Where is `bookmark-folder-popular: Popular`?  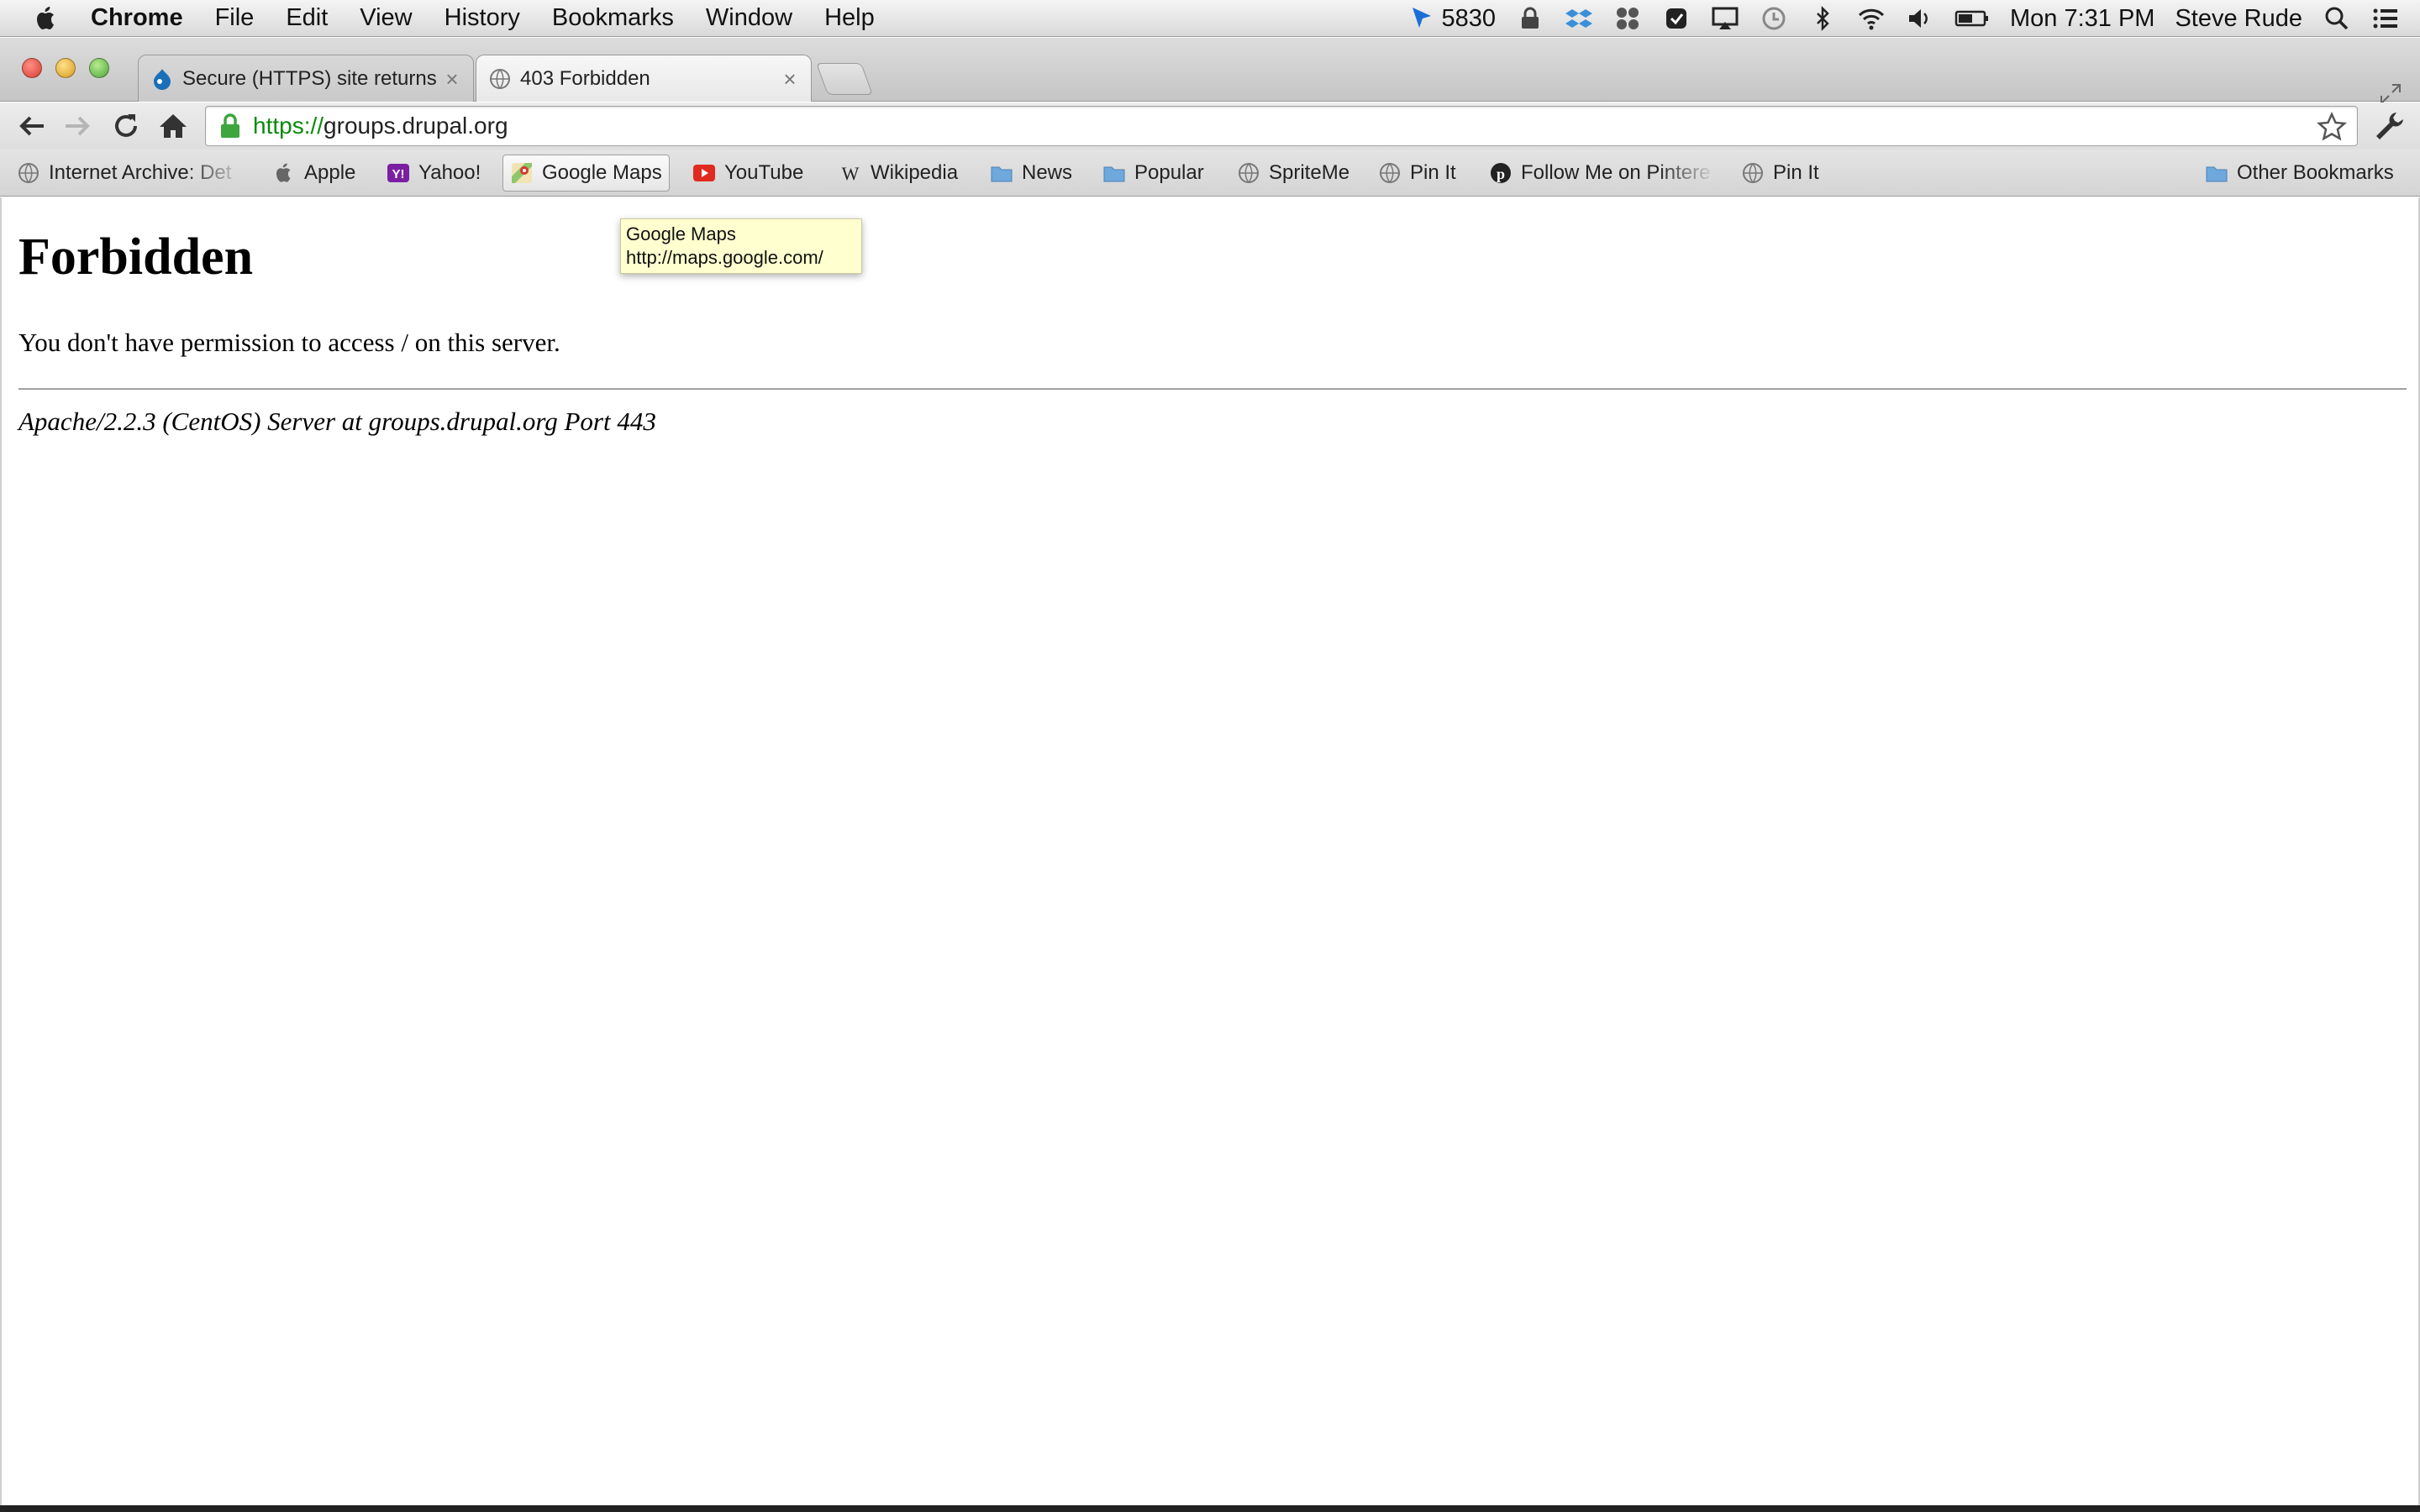
bookmark-folder-popular: Popular is located at coordinates (1153, 173).